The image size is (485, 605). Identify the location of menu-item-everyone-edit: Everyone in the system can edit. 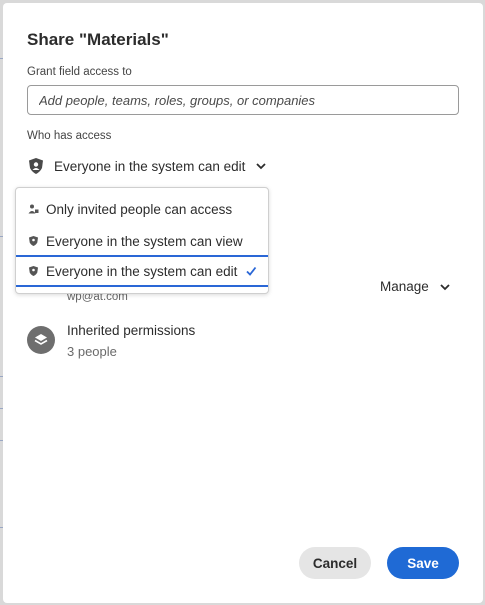
(142, 271).